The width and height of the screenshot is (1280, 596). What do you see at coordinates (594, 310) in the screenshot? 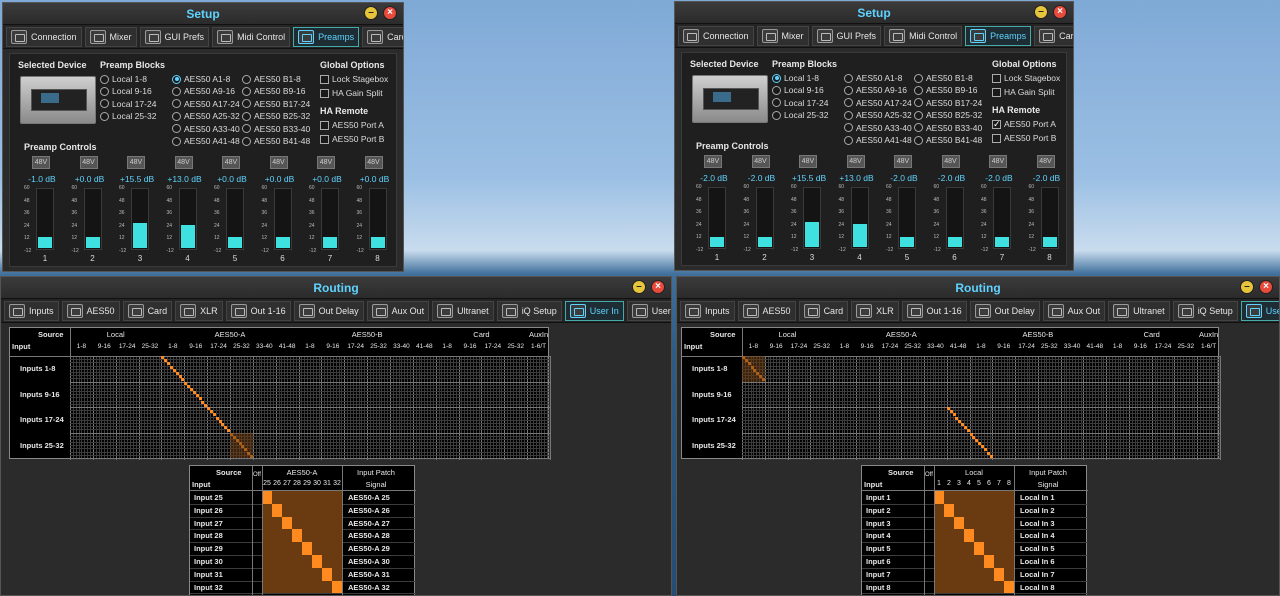
I see `tab-user-in: User In` at bounding box center [594, 310].